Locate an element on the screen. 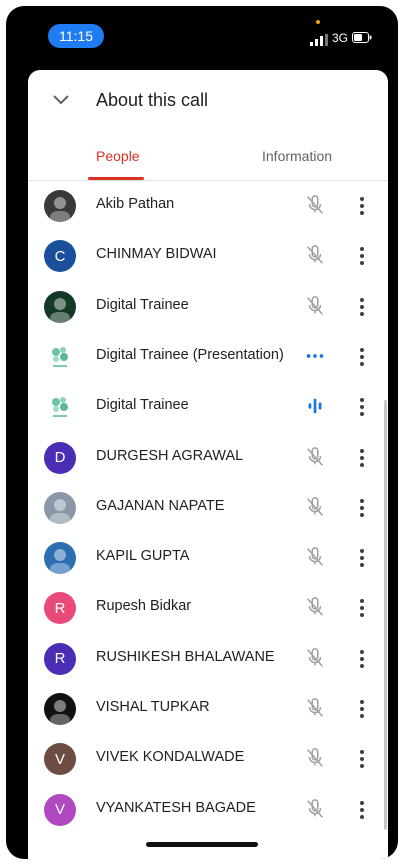  participant-row: Akib Pathan is located at coordinates (208, 207).